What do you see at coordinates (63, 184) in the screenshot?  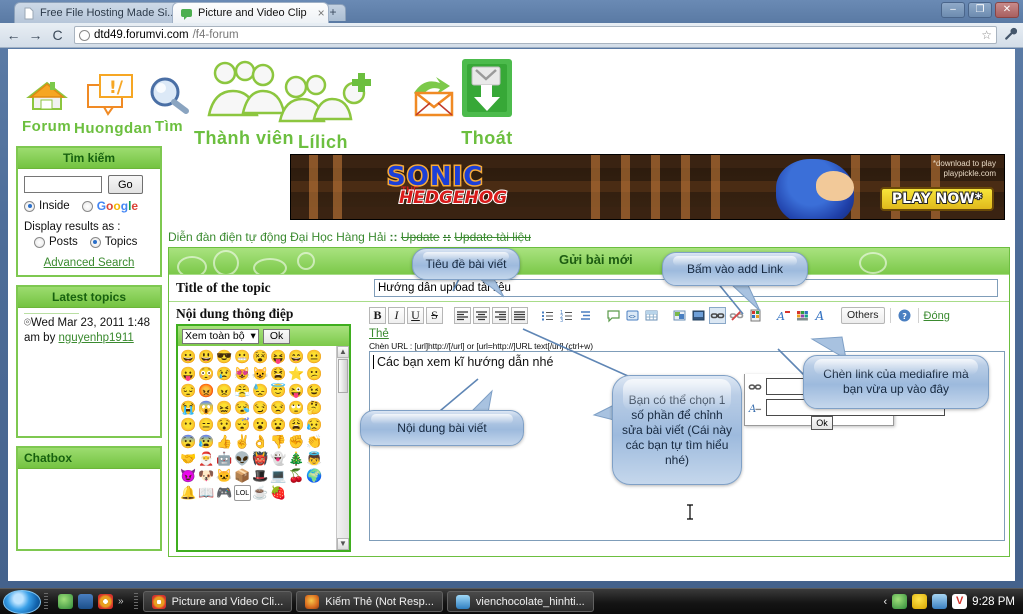 I see `search-input` at bounding box center [63, 184].